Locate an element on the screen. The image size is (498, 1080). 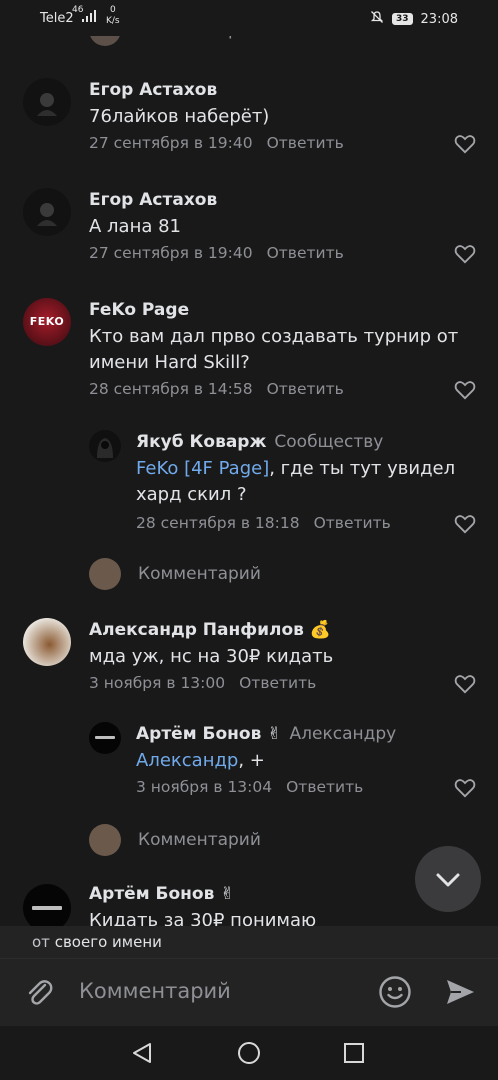
post-as-bar: от своего имени is located at coordinates (249, 942).